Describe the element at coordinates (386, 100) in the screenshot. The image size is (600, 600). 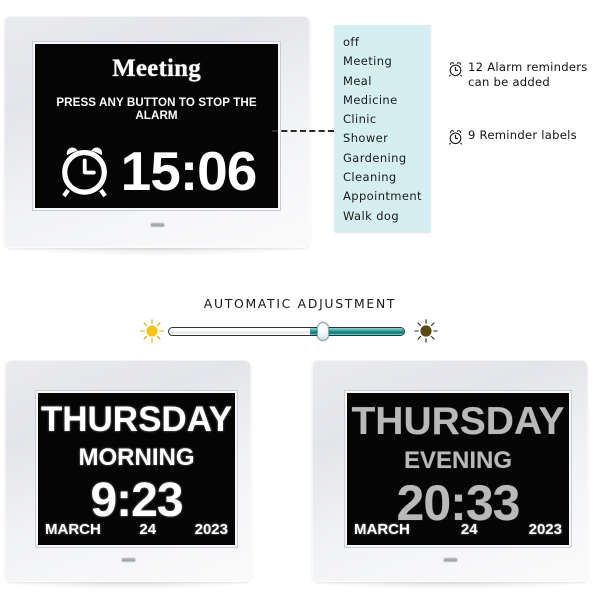
I see `list-item: Medicine` at that location.